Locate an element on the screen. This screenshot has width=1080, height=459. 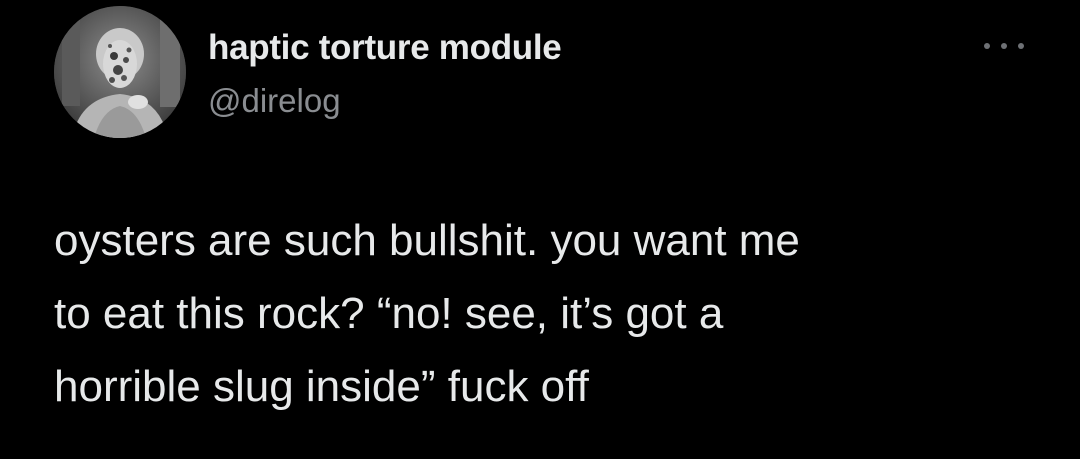
avatar is located at coordinates (120, 72).